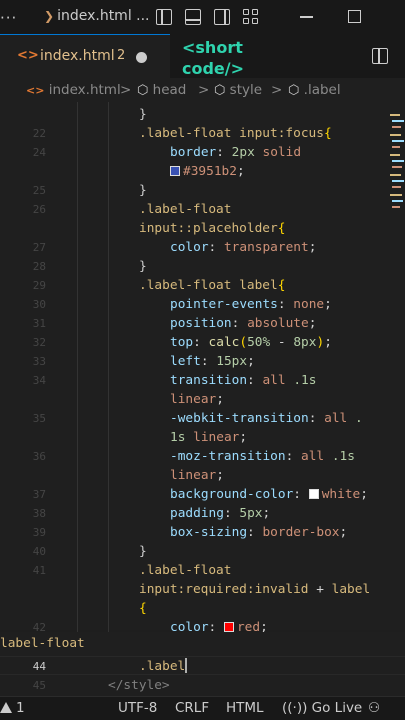 This screenshot has height=720, width=405. Describe the element at coordinates (12, 708) in the screenshot. I see `warnings-indicator: 1` at that location.